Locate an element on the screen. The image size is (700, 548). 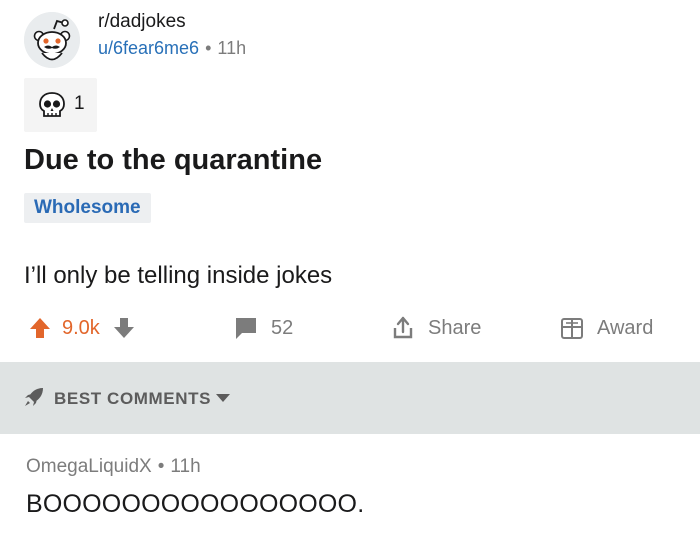
gift-box-icon is located at coordinates (572, 328).